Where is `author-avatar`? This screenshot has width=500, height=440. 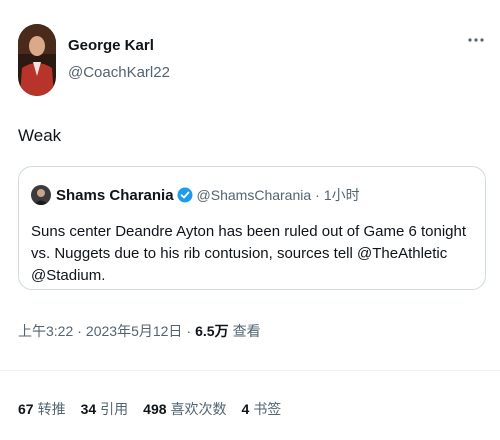 author-avatar is located at coordinates (37, 60).